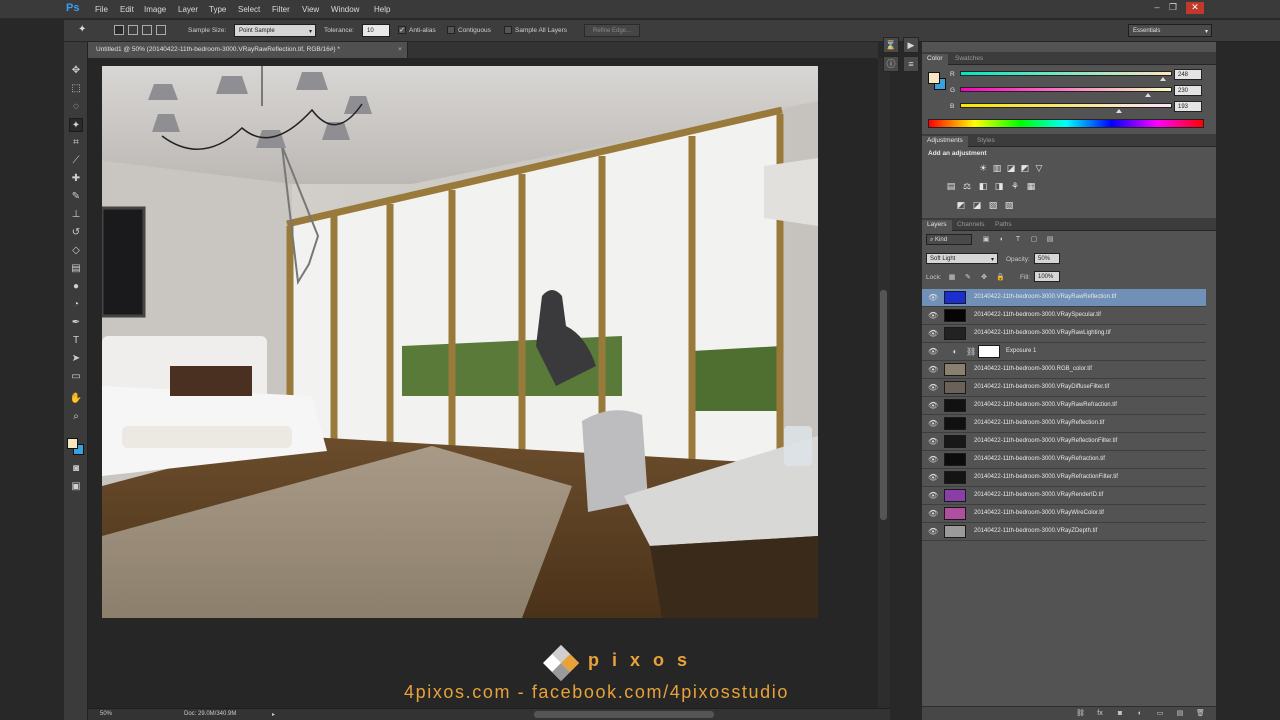 The width and height of the screenshot is (1280, 720). I want to click on invert-icon: ◩, so click(961, 205).